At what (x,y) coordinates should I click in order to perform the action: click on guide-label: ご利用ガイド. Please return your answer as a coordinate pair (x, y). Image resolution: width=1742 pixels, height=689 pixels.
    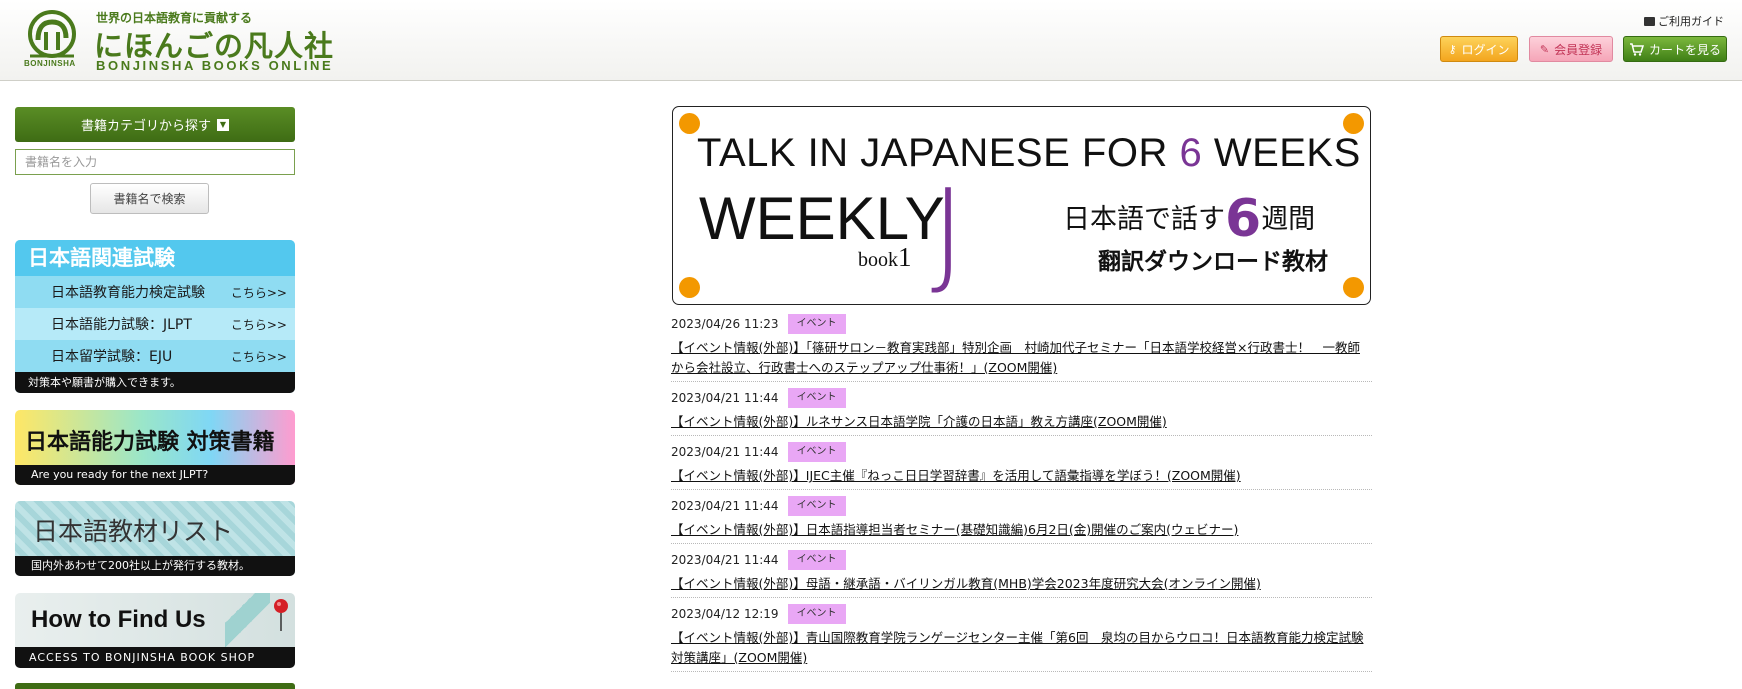
    Looking at the image, I should click on (1691, 21).